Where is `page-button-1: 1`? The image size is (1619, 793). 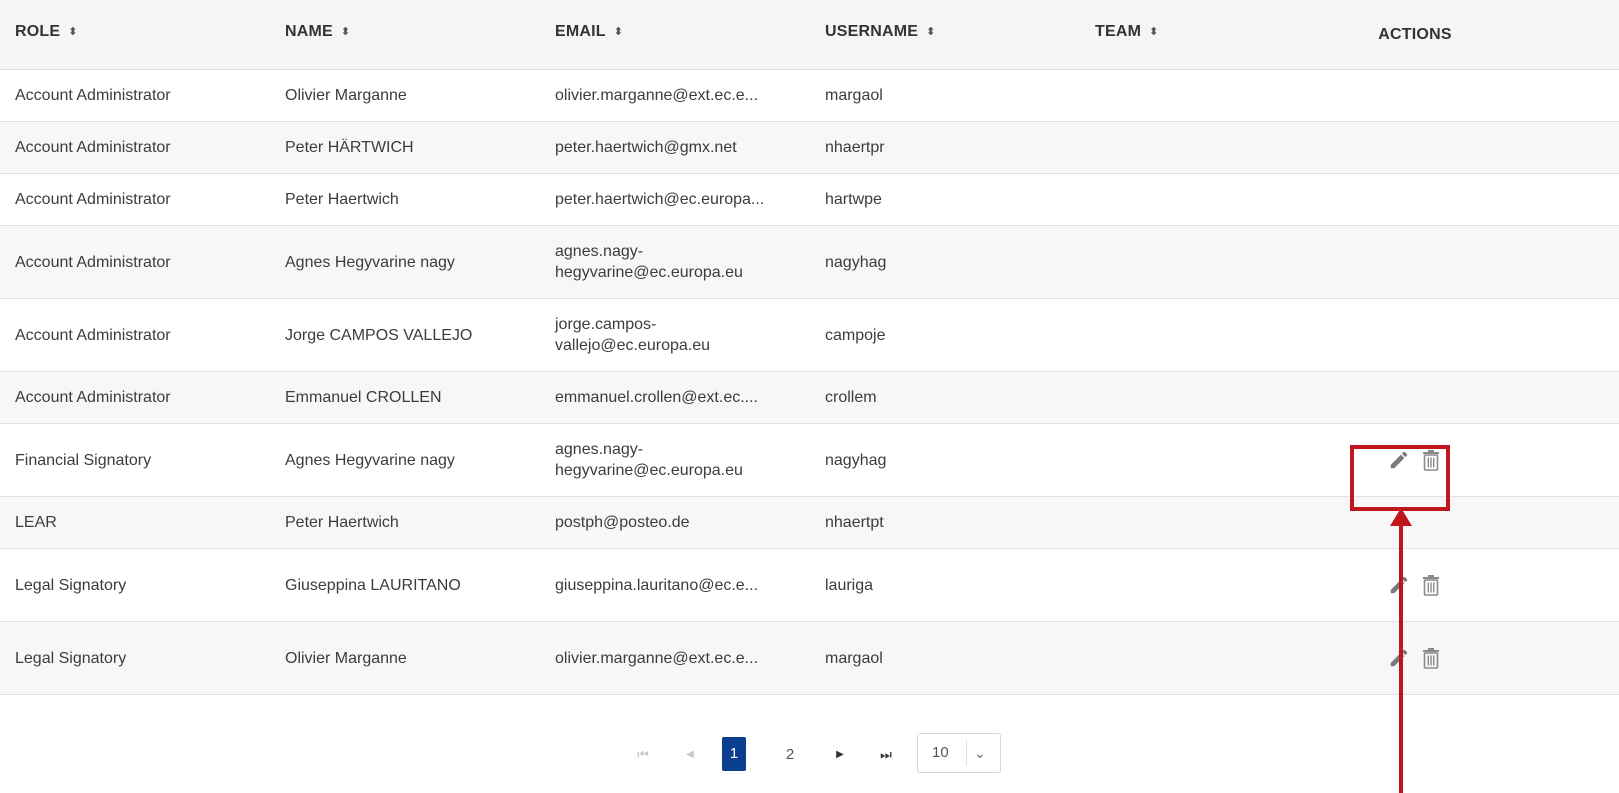 page-button-1: 1 is located at coordinates (734, 754).